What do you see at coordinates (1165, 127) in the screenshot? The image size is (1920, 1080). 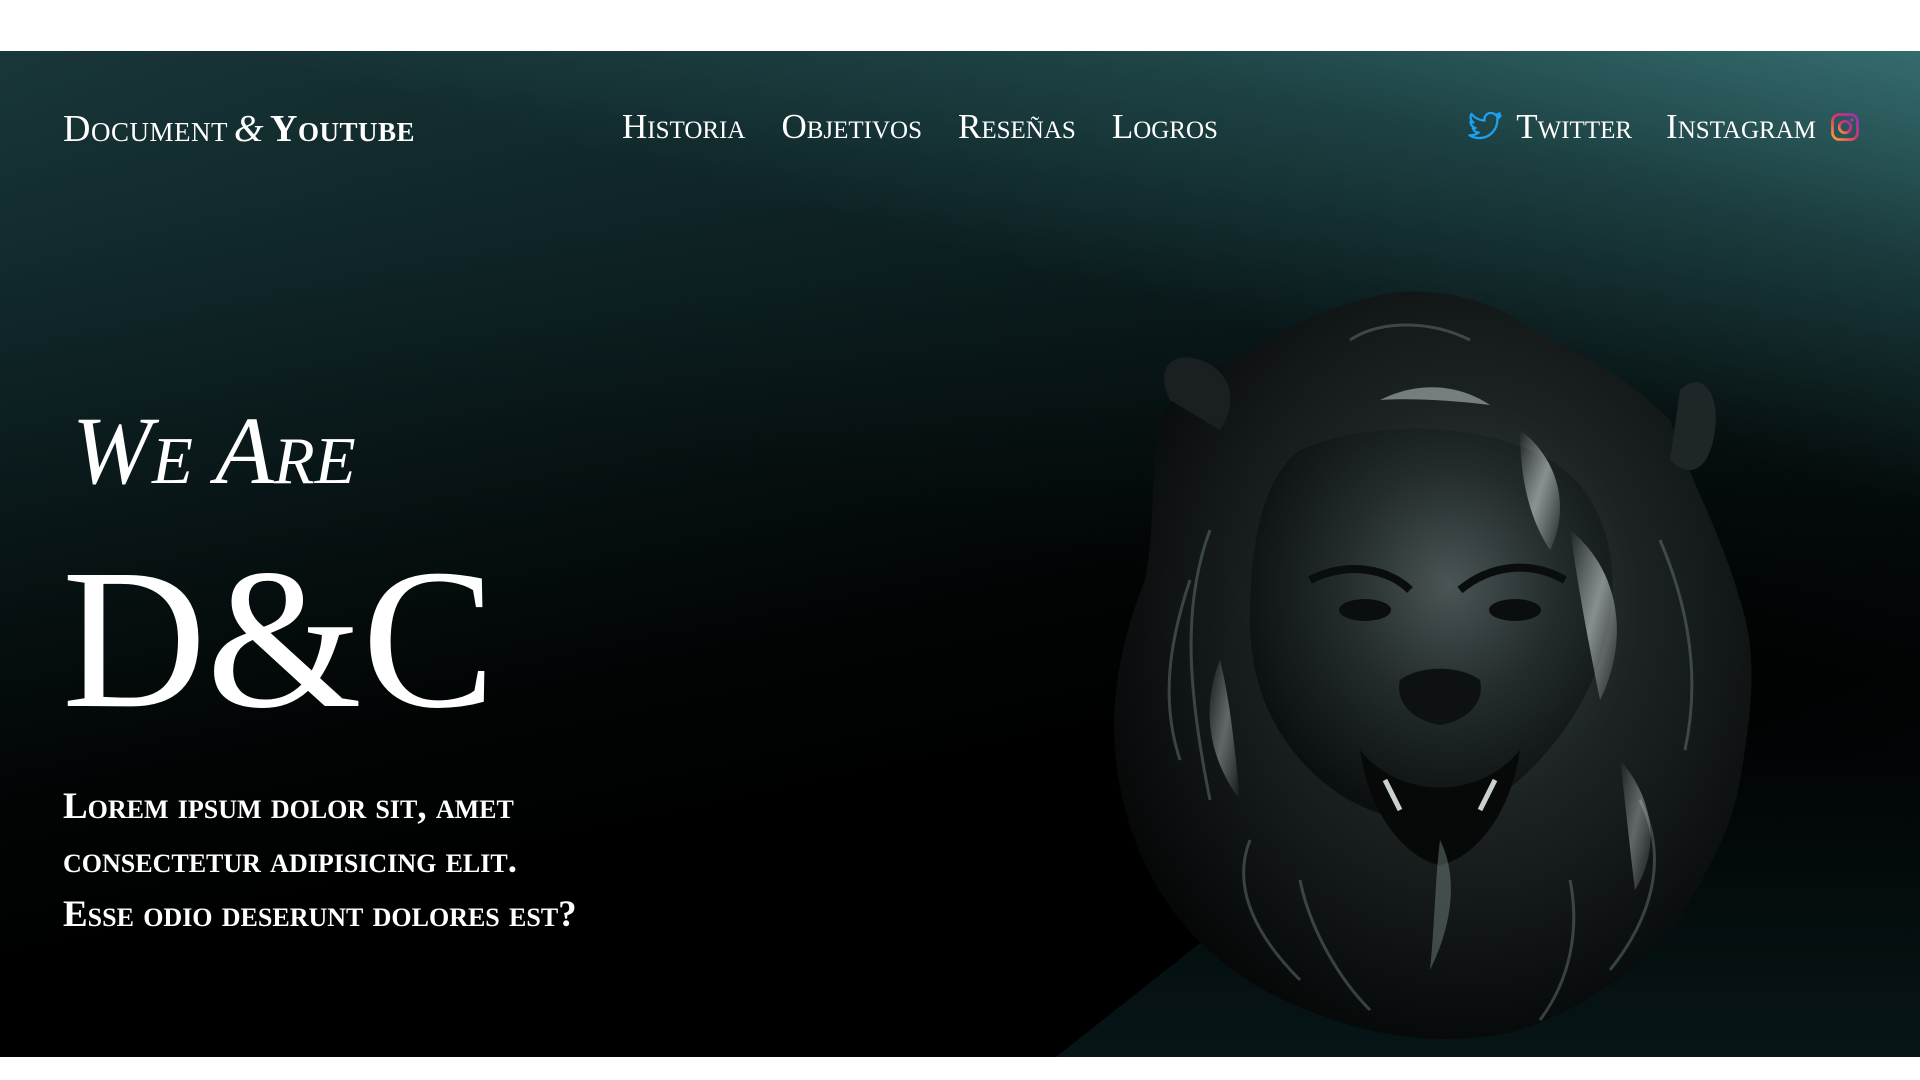 I see `nav-link-logros: Logros` at bounding box center [1165, 127].